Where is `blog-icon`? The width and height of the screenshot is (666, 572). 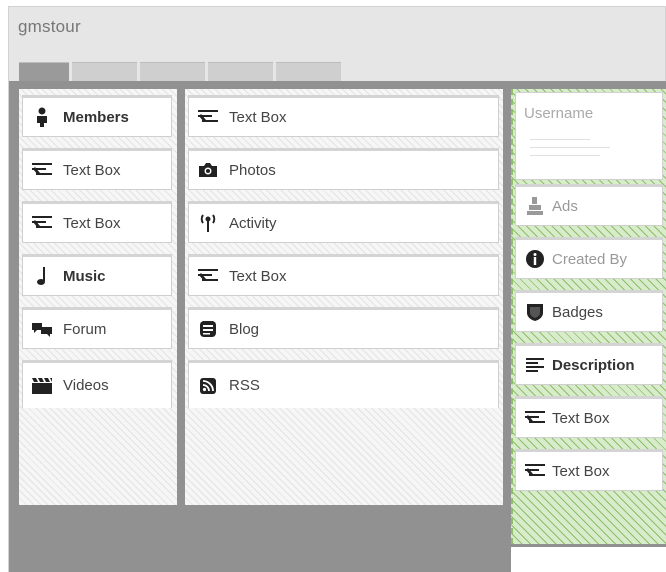
blog-icon is located at coordinates (208, 329).